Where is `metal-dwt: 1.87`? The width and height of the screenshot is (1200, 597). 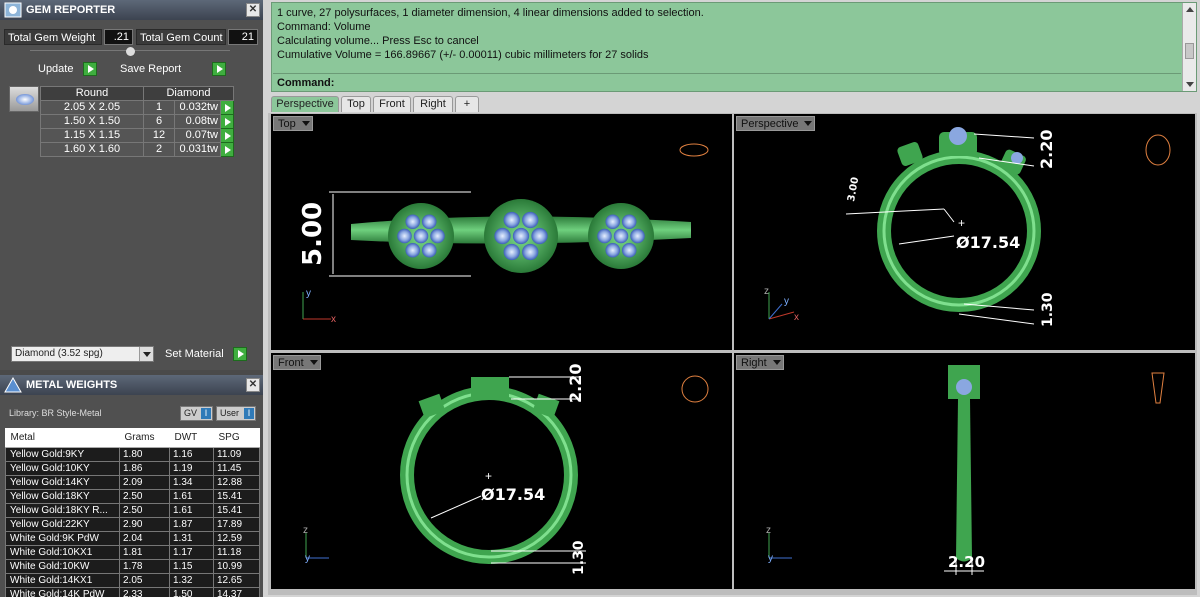
metal-dwt: 1.87 is located at coordinates (191, 524).